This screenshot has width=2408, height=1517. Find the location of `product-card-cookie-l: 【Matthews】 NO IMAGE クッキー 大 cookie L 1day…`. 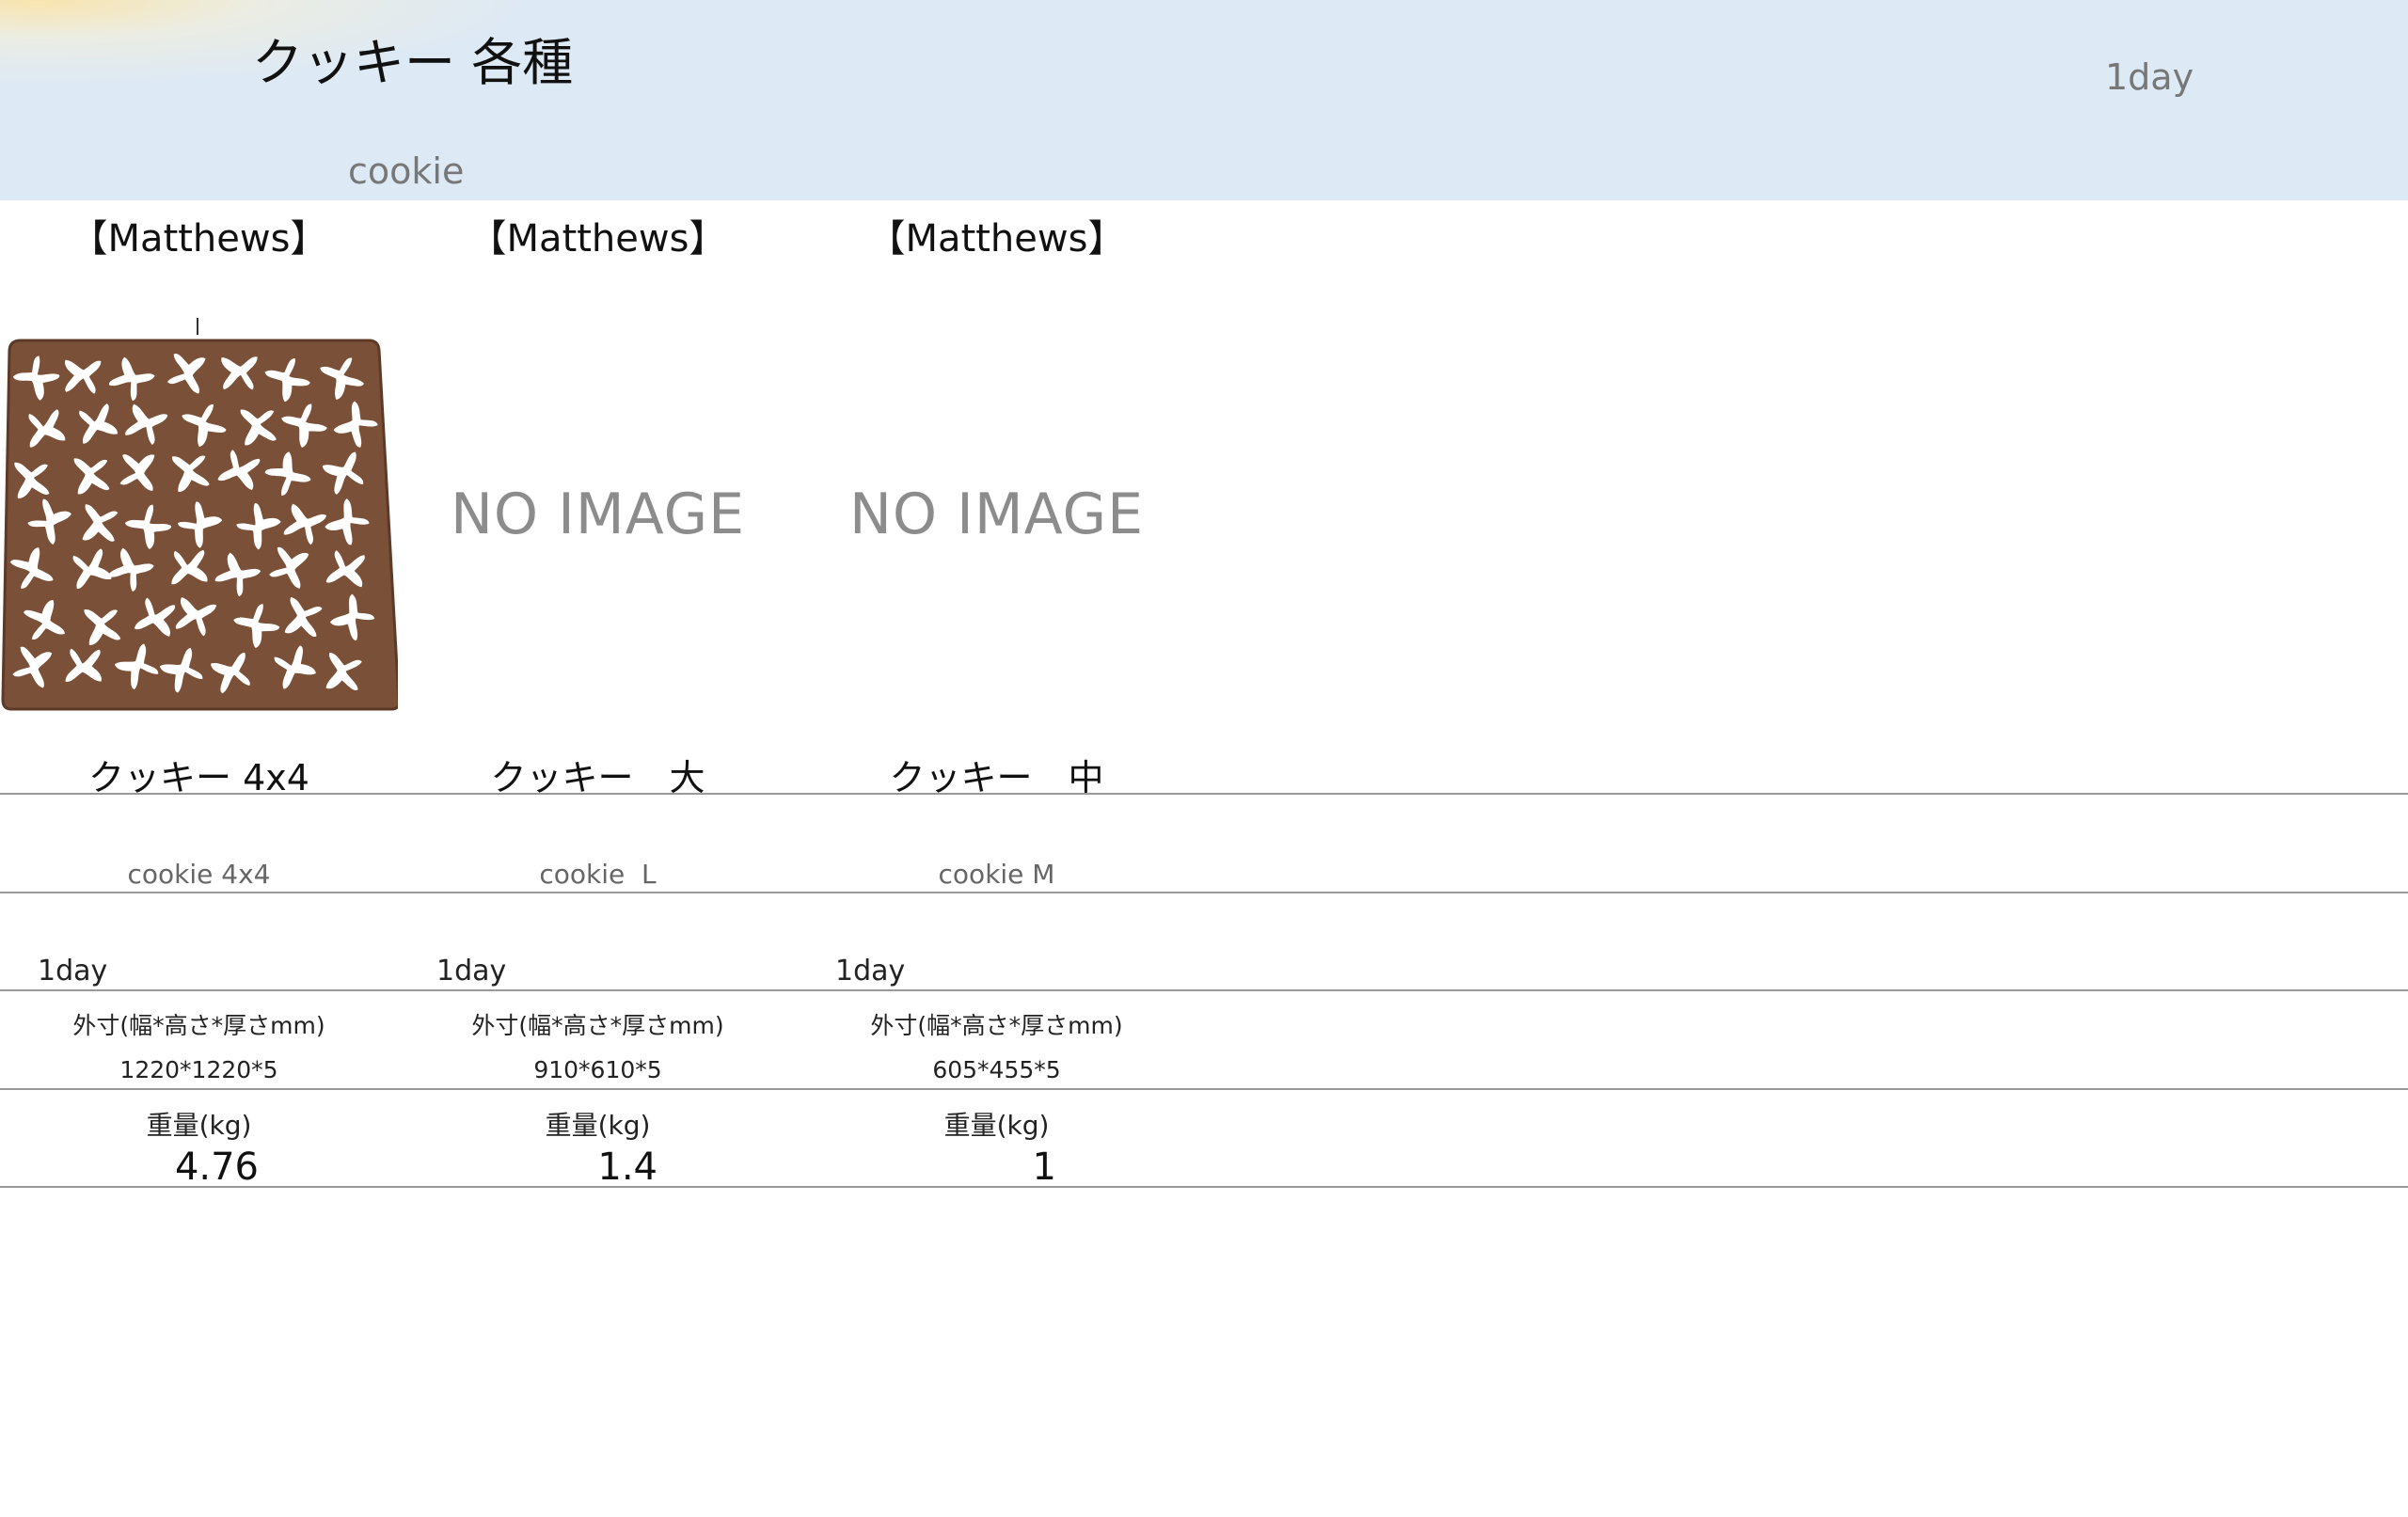

product-card-cookie-l: 【Matthews】 NO IMAGE クッキー 大 cookie L 1day… is located at coordinates (598, 694).